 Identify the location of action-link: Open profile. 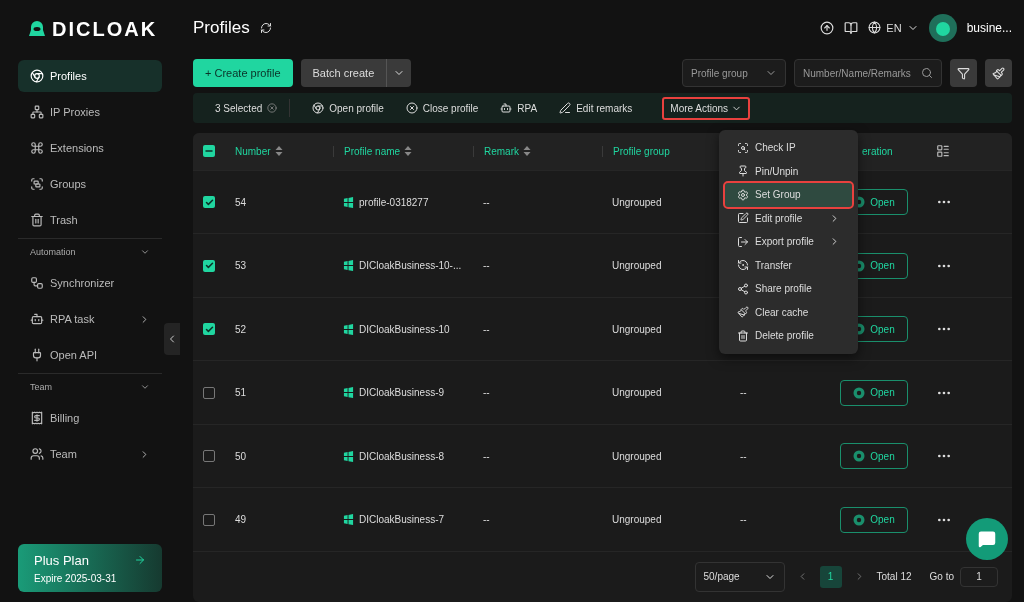
(348, 108).